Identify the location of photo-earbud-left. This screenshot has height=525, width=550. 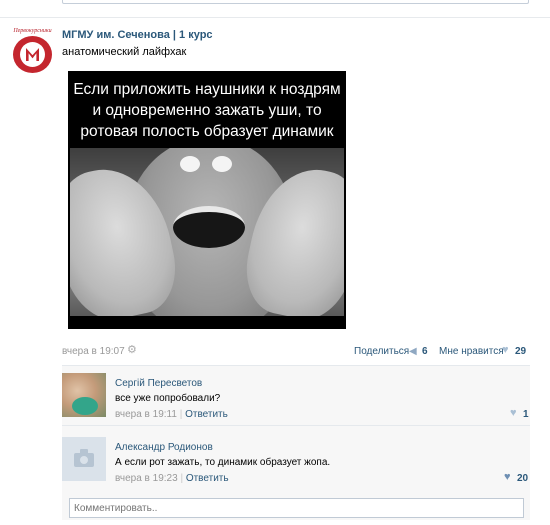
(190, 164).